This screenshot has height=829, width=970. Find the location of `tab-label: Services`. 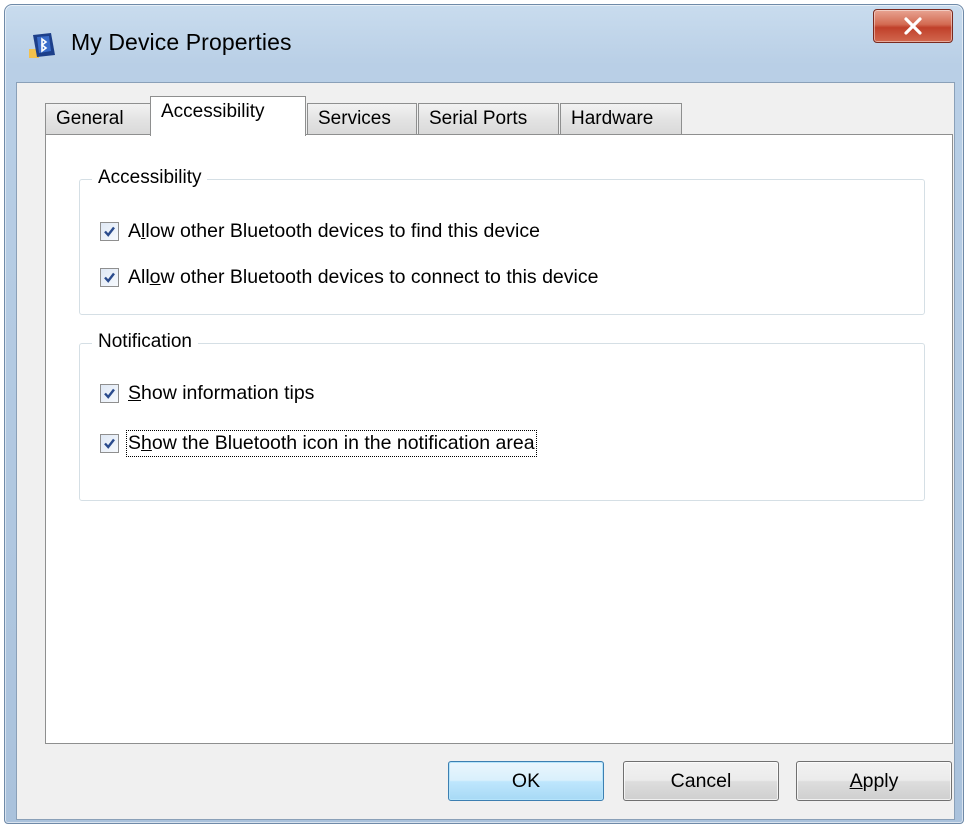

tab-label: Services is located at coordinates (354, 118).